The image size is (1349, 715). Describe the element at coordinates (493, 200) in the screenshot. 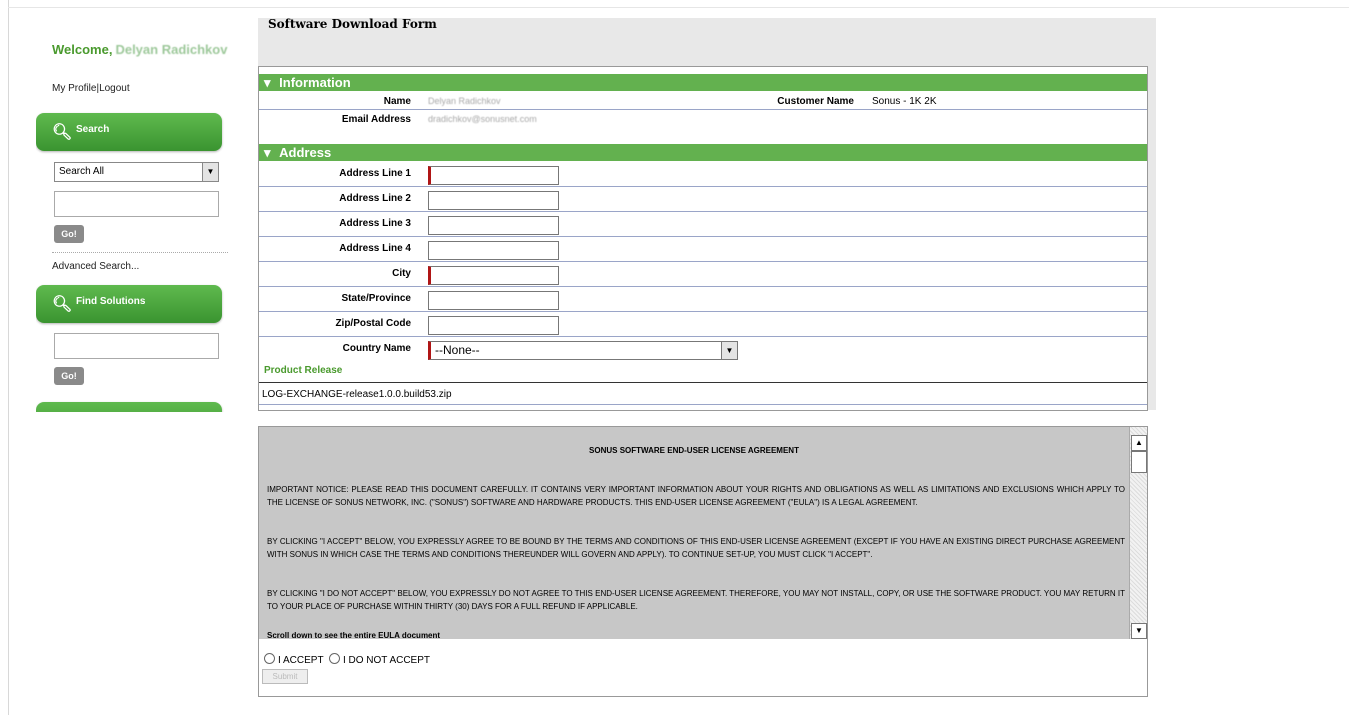

I see `address-line-2-input` at that location.